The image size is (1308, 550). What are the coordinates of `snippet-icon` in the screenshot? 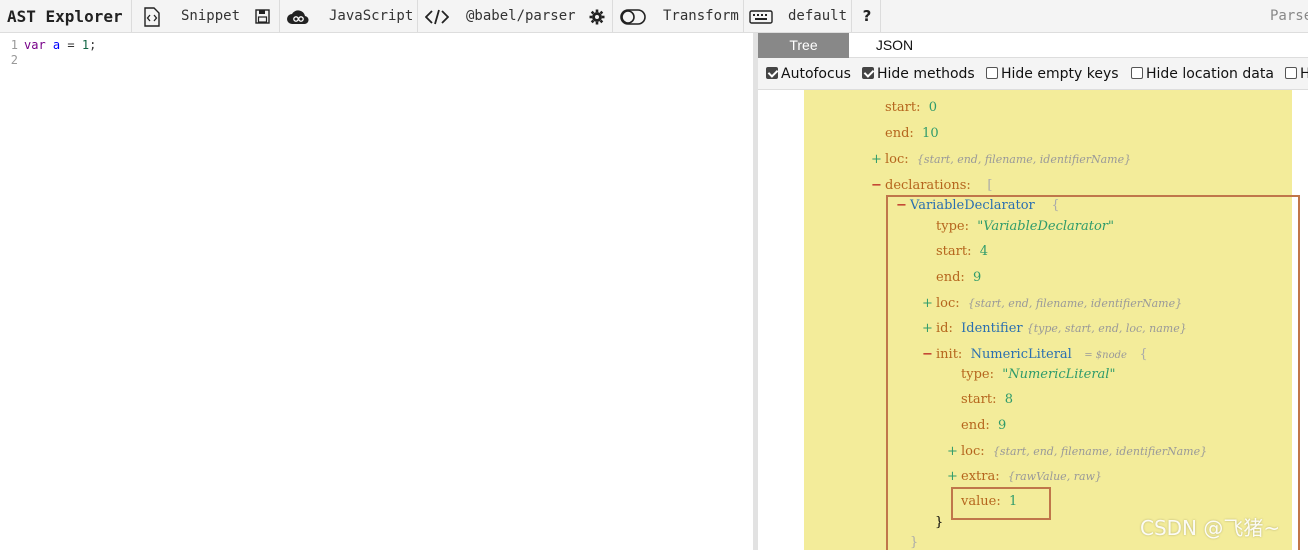 It's located at (152, 16).